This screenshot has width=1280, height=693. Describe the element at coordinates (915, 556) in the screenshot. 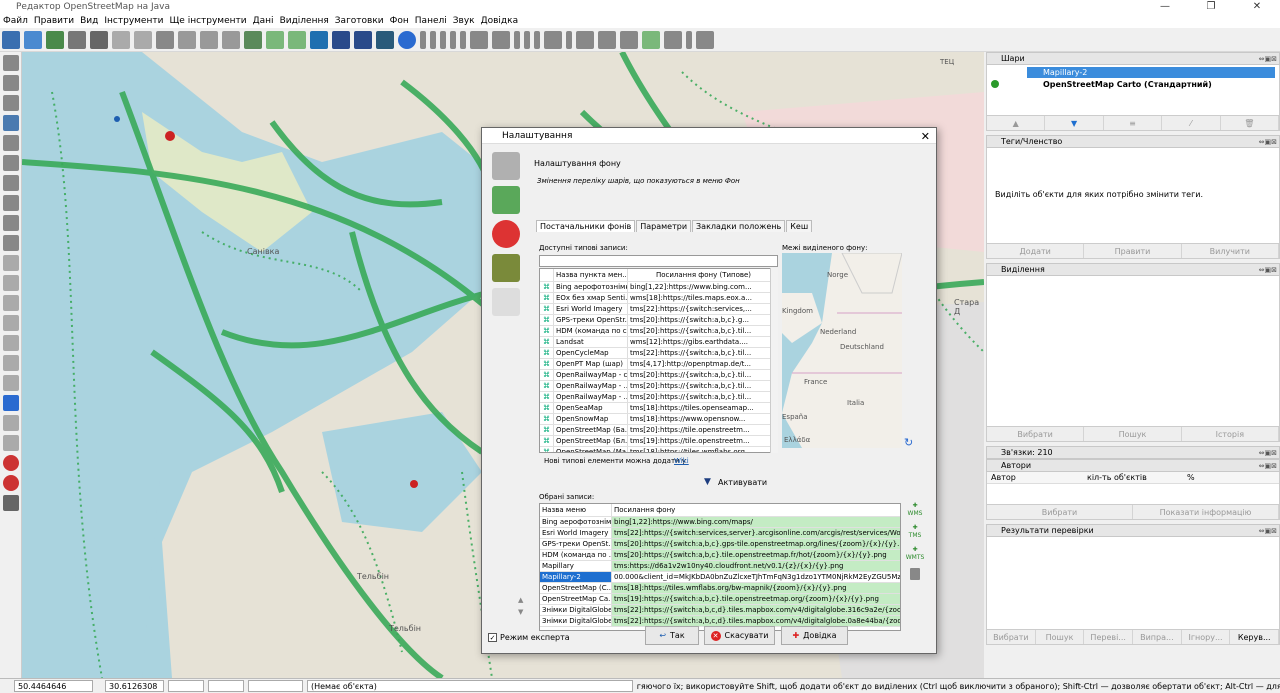

I see `add-wmts-button: ✚ WMTS` at that location.